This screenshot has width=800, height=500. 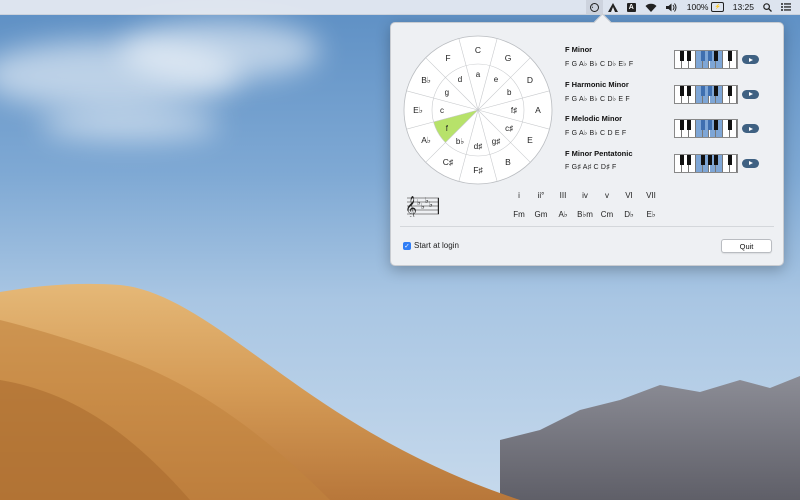 What do you see at coordinates (541, 195) in the screenshot?
I see `roman-numeral: ii°` at bounding box center [541, 195].